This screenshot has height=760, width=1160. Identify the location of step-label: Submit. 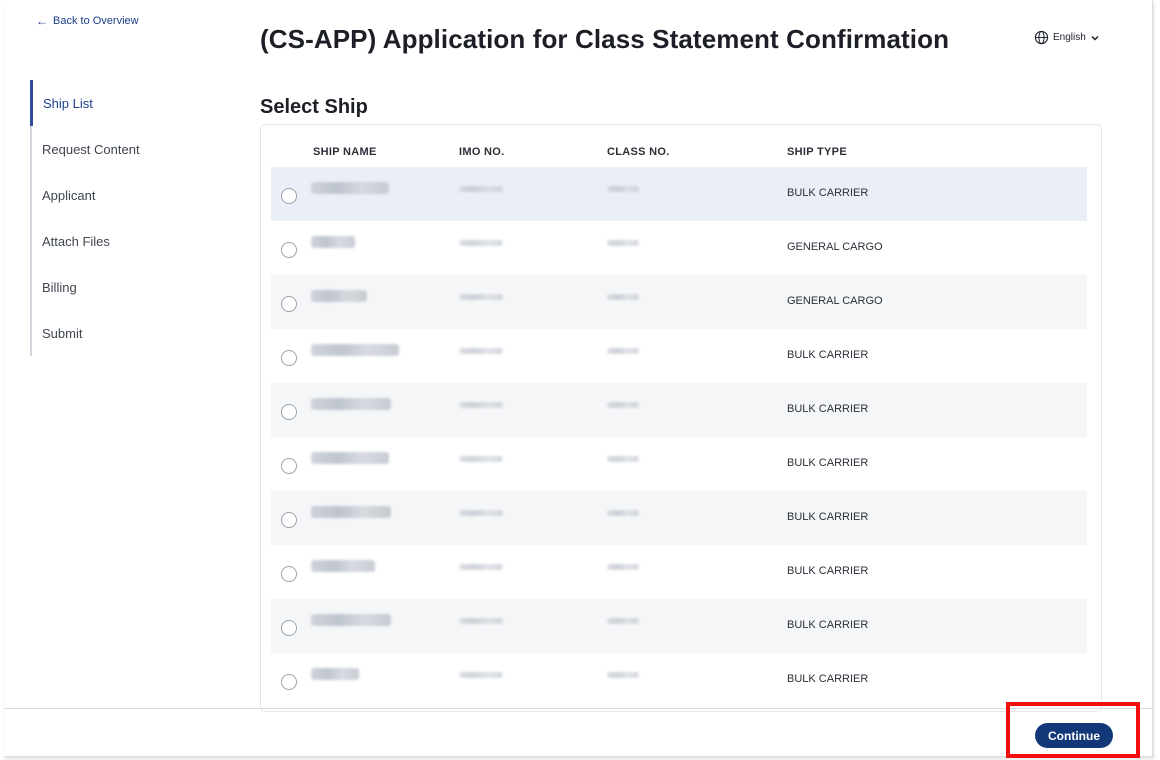
(62, 333).